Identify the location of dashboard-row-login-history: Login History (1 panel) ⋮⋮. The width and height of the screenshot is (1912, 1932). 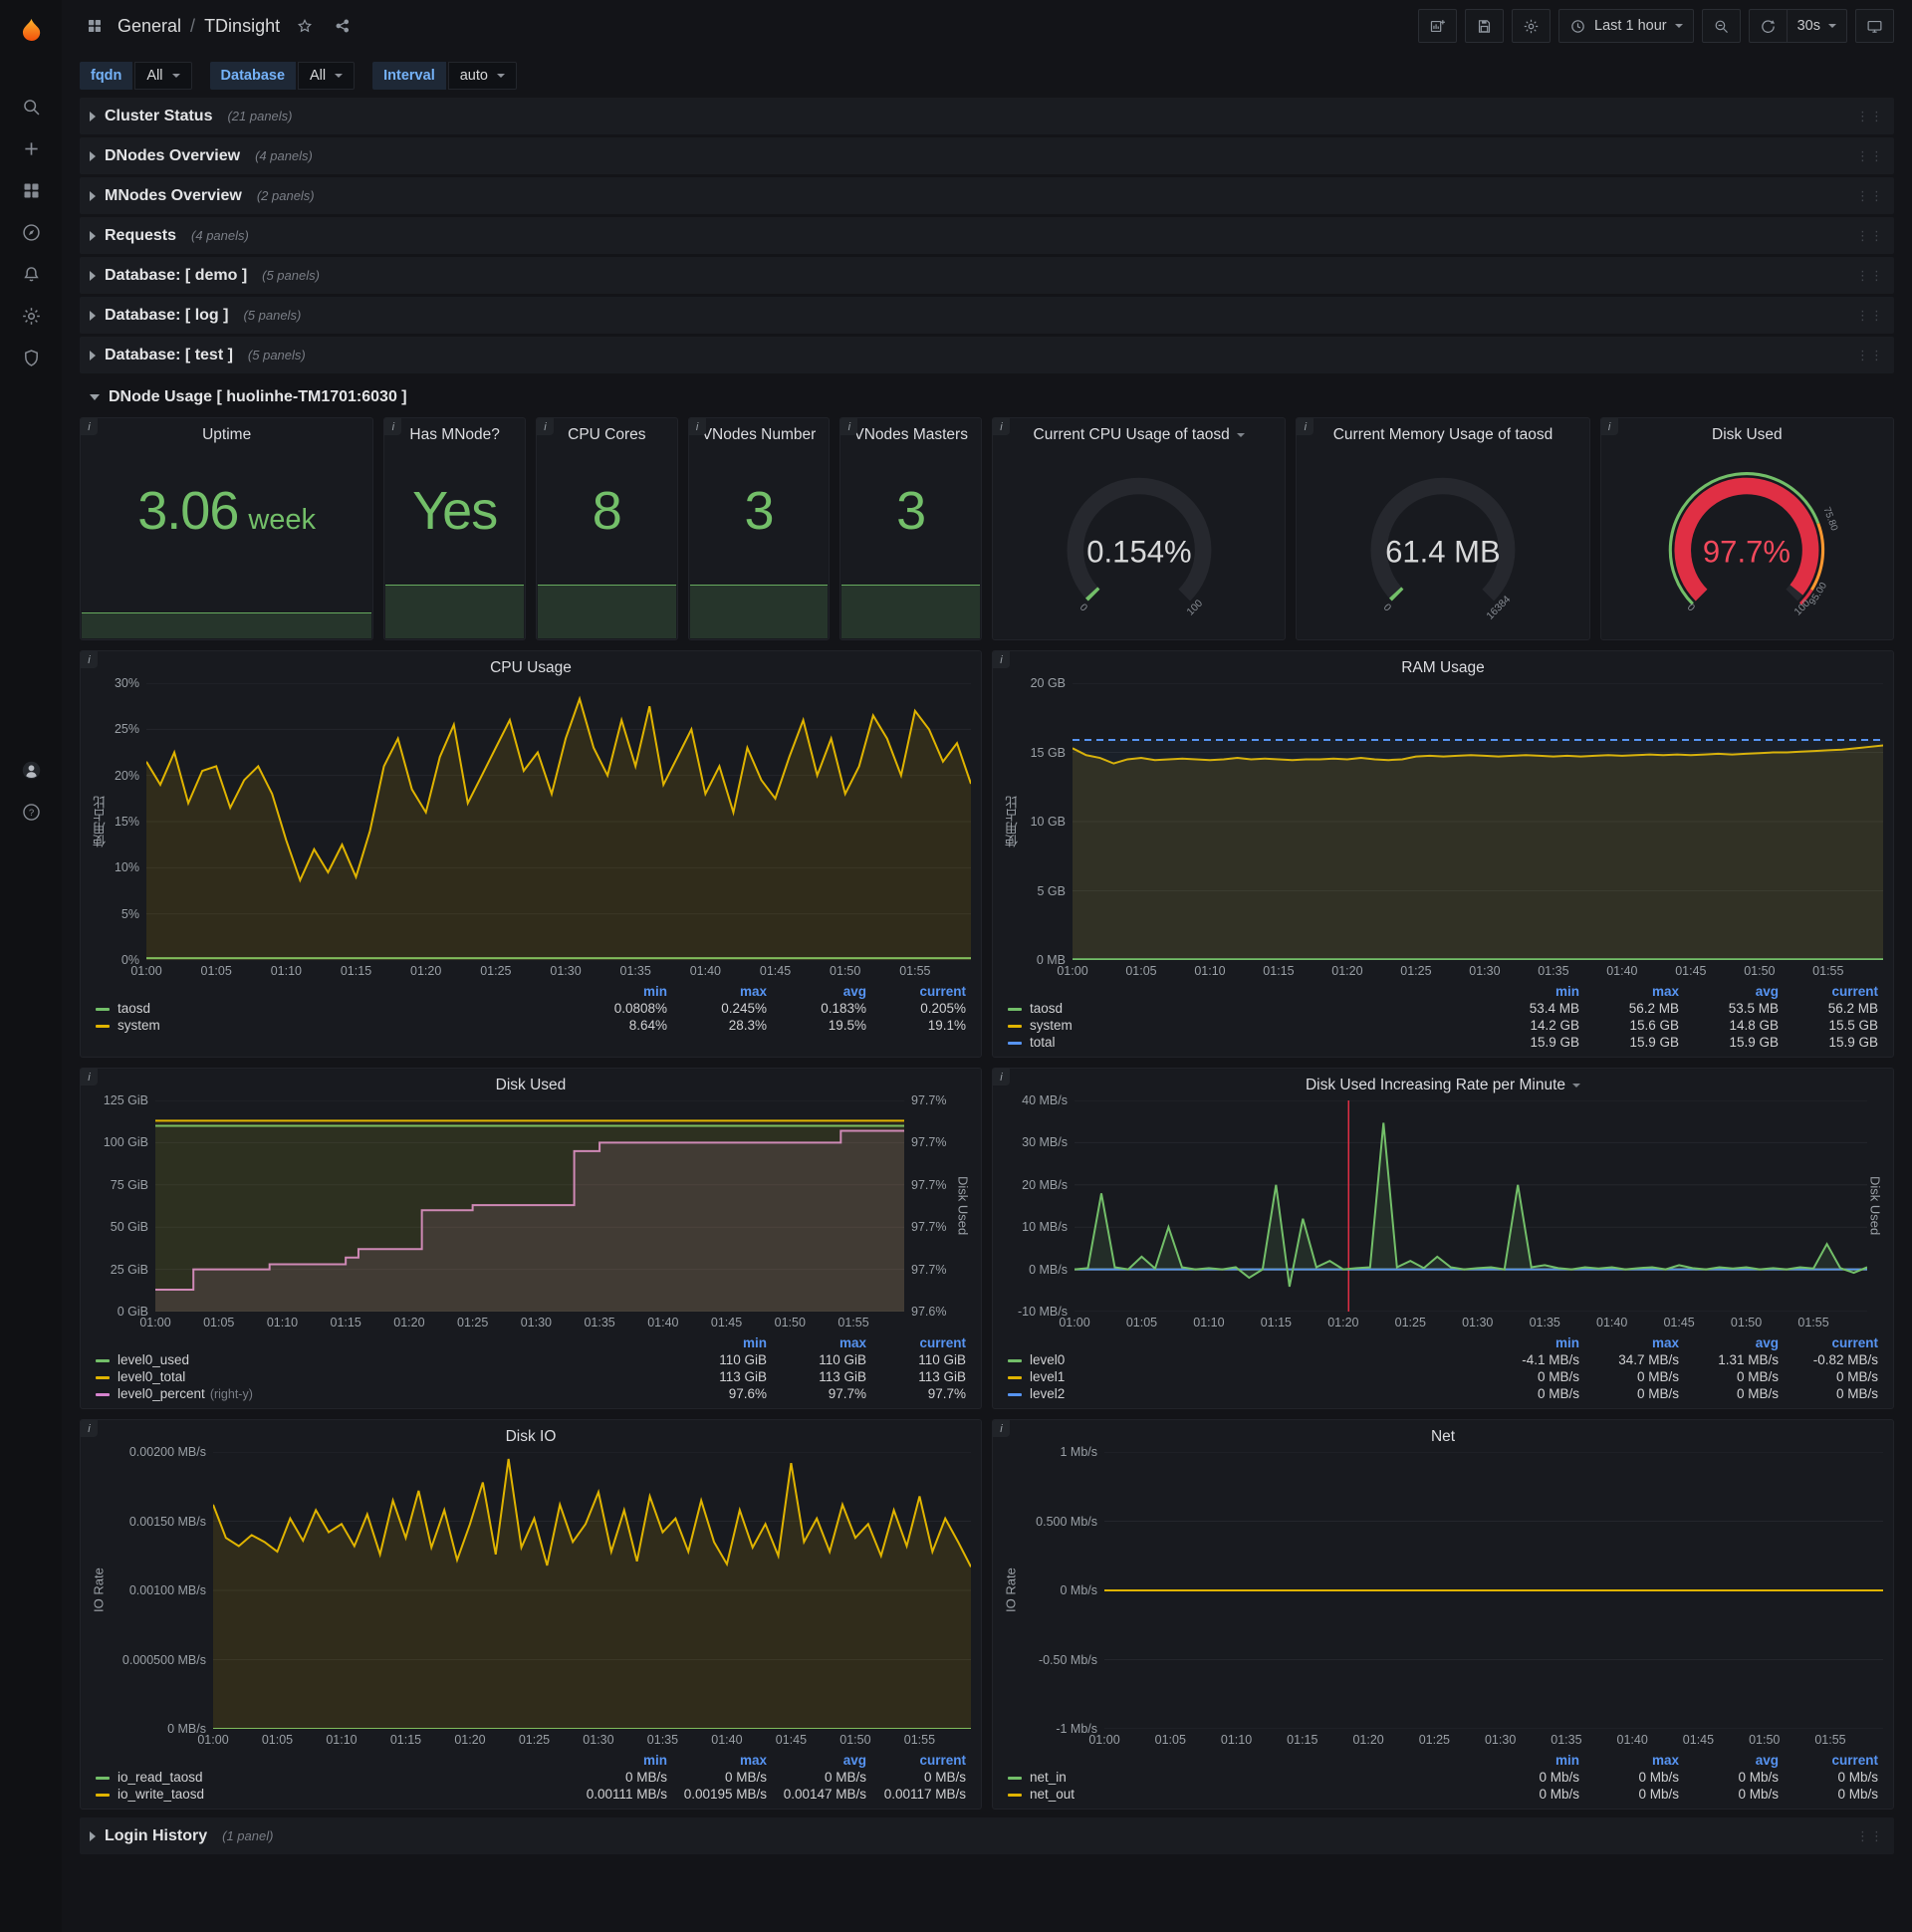
(987, 1836).